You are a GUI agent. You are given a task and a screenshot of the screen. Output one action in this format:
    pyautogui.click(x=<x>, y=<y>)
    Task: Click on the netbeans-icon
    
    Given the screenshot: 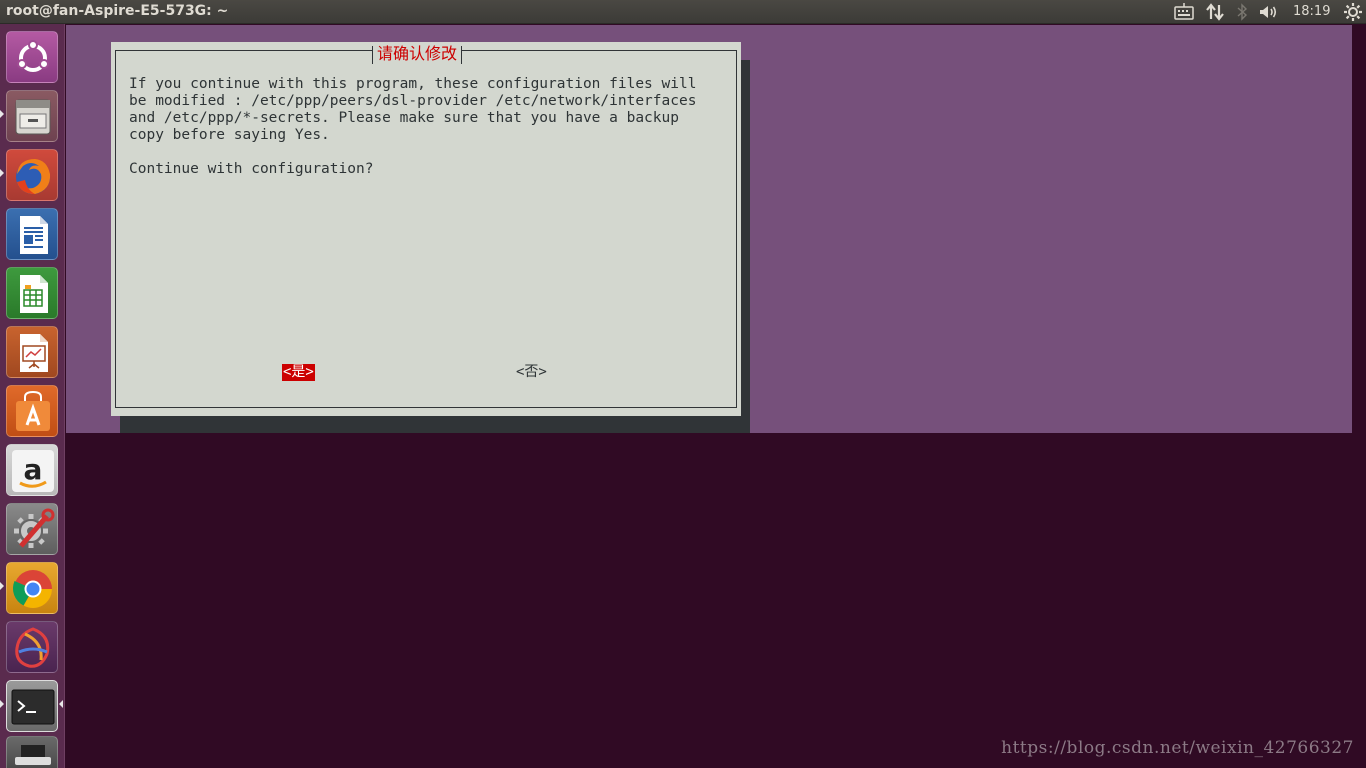 What is the action you would take?
    pyautogui.click(x=32, y=647)
    